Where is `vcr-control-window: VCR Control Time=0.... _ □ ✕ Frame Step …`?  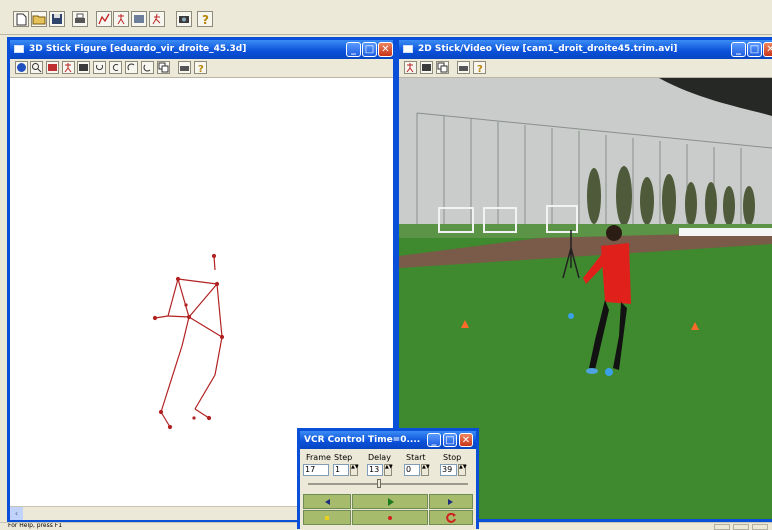 vcr-control-window: VCR Control Time=0.... _ □ ✕ Frame Step … is located at coordinates (388, 478).